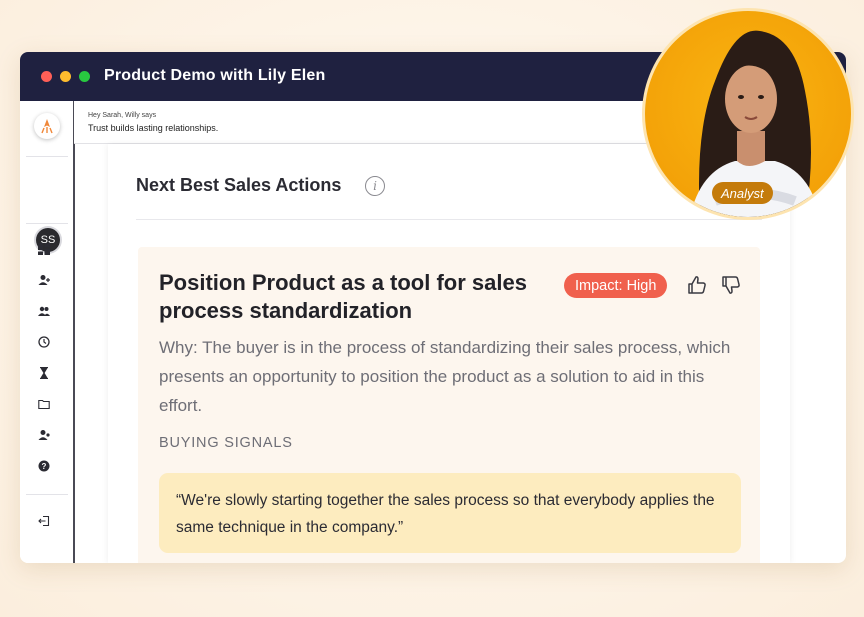  What do you see at coordinates (239, 185) in the screenshot?
I see `panel-title: Next Best Sales Actions` at bounding box center [239, 185].